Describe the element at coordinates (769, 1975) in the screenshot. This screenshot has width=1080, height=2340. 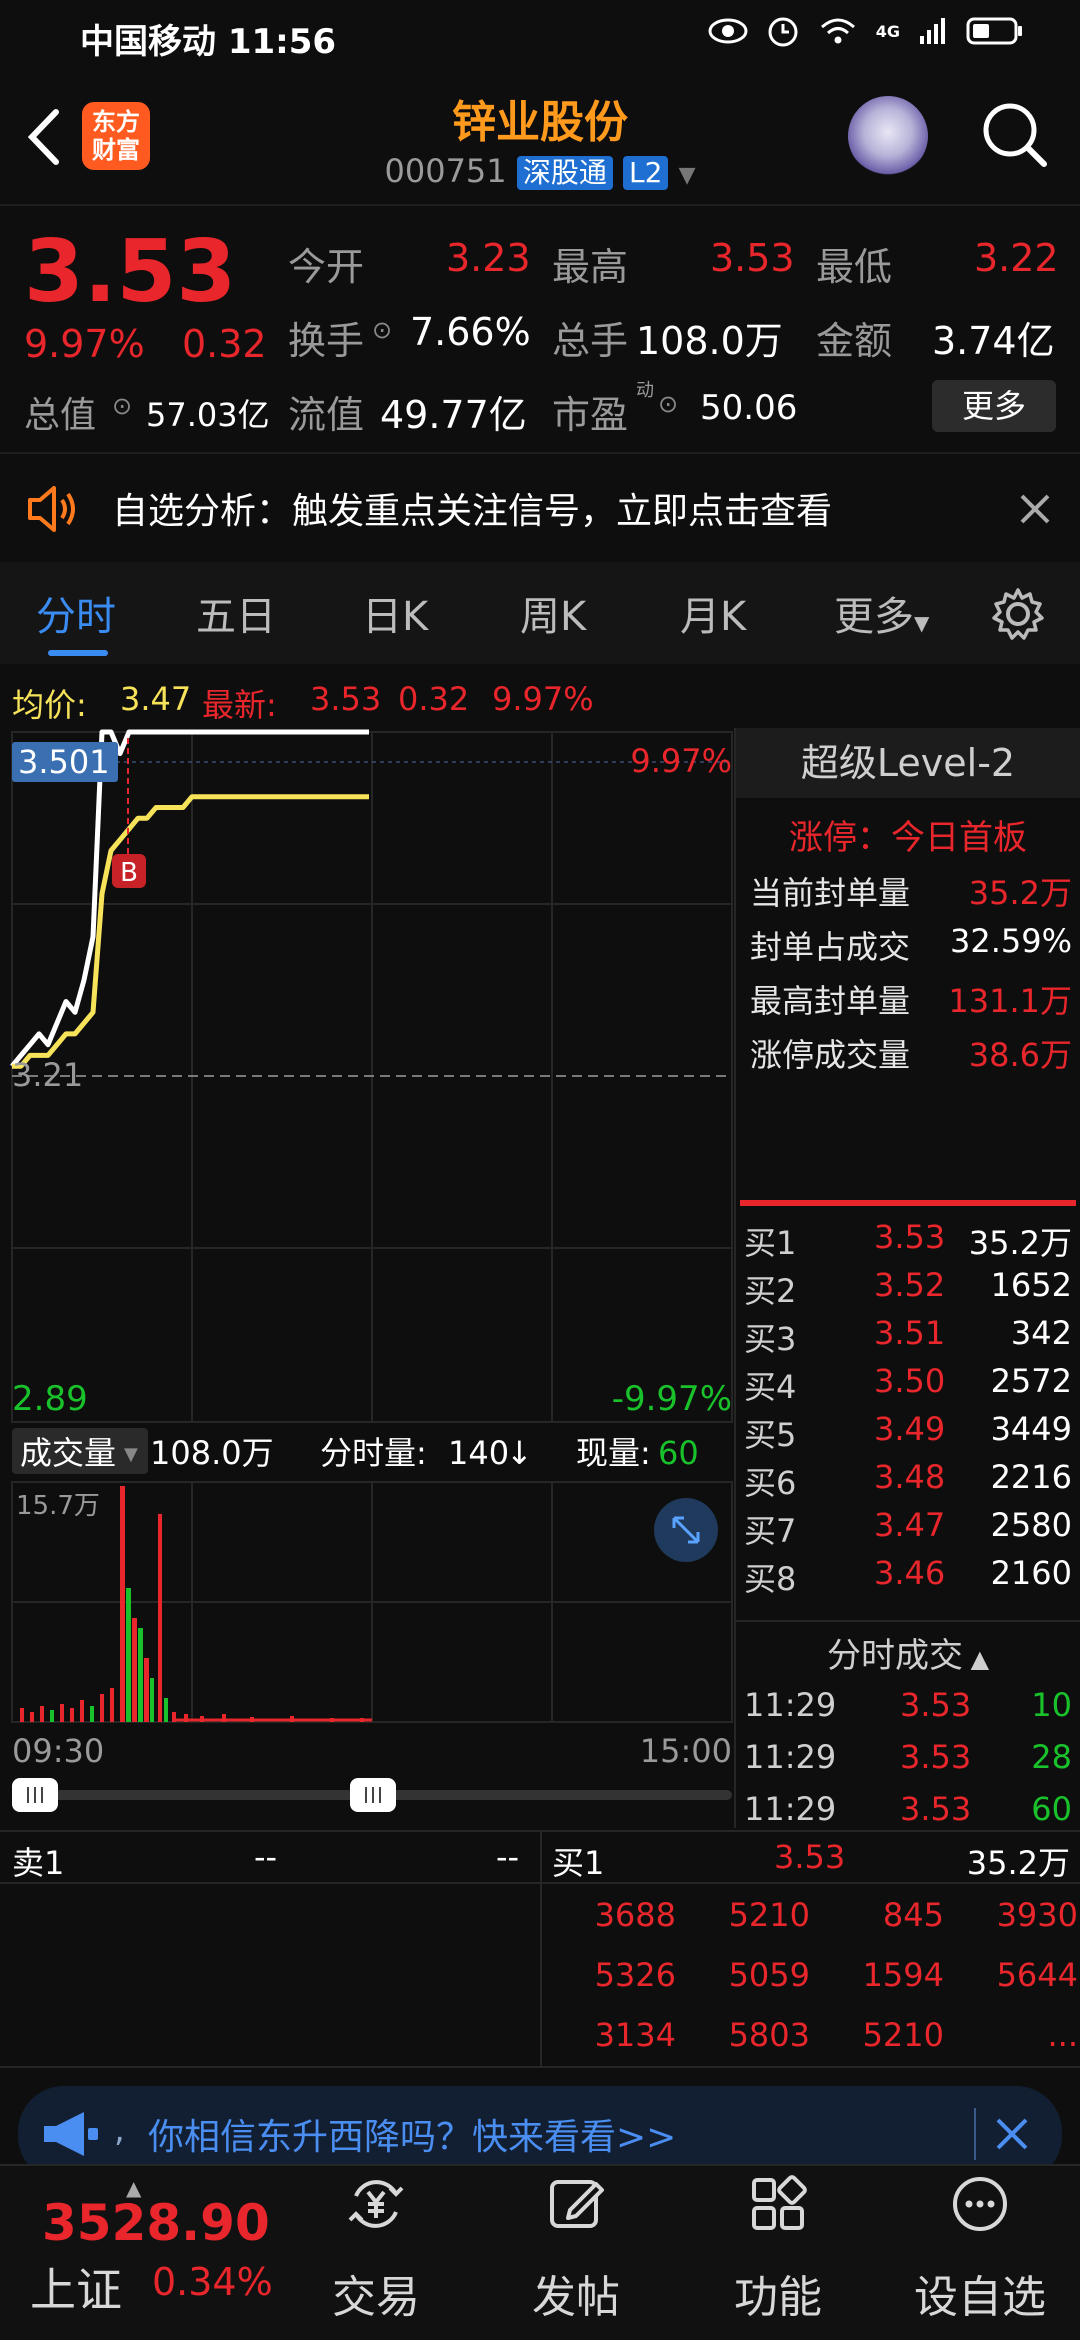
I see `queue-cell: 5059` at that location.